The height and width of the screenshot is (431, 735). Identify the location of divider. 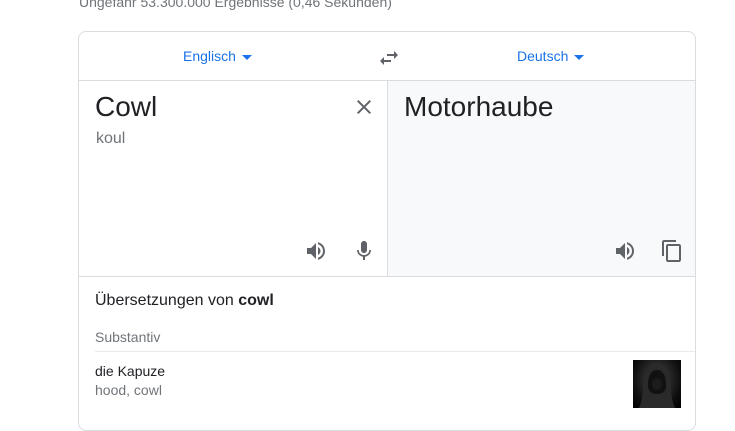
(395, 351).